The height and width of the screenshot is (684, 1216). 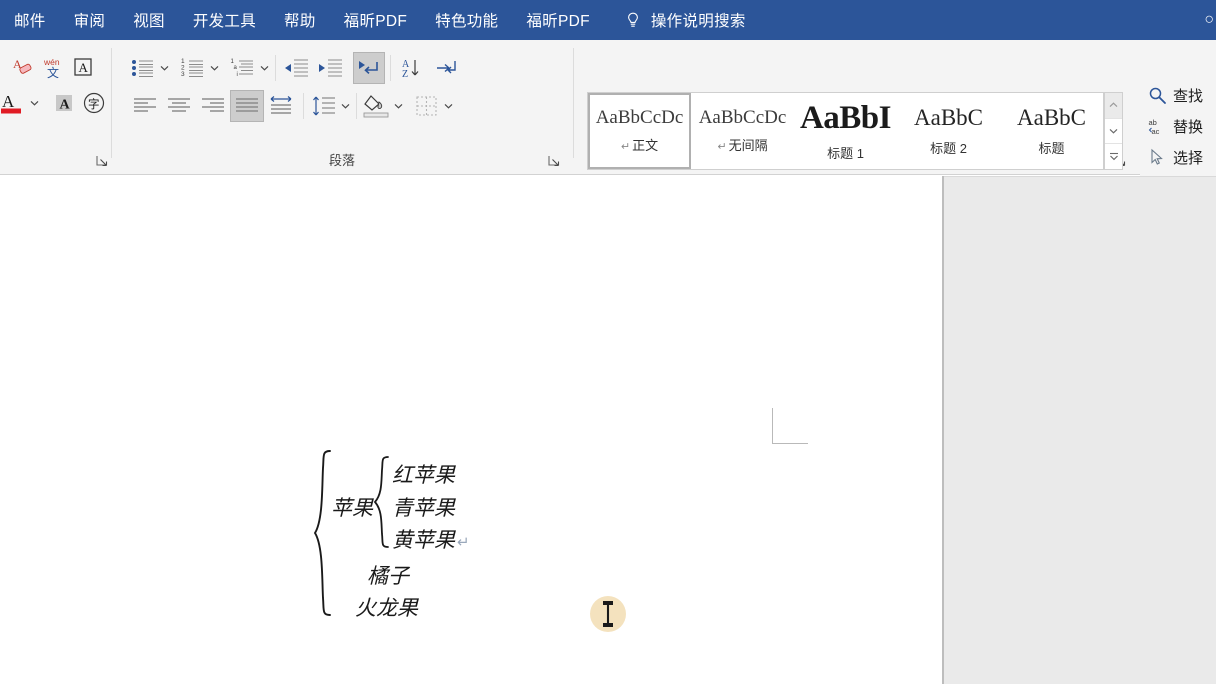 I want to click on tab-label: 审阅, so click(x=89, y=21).